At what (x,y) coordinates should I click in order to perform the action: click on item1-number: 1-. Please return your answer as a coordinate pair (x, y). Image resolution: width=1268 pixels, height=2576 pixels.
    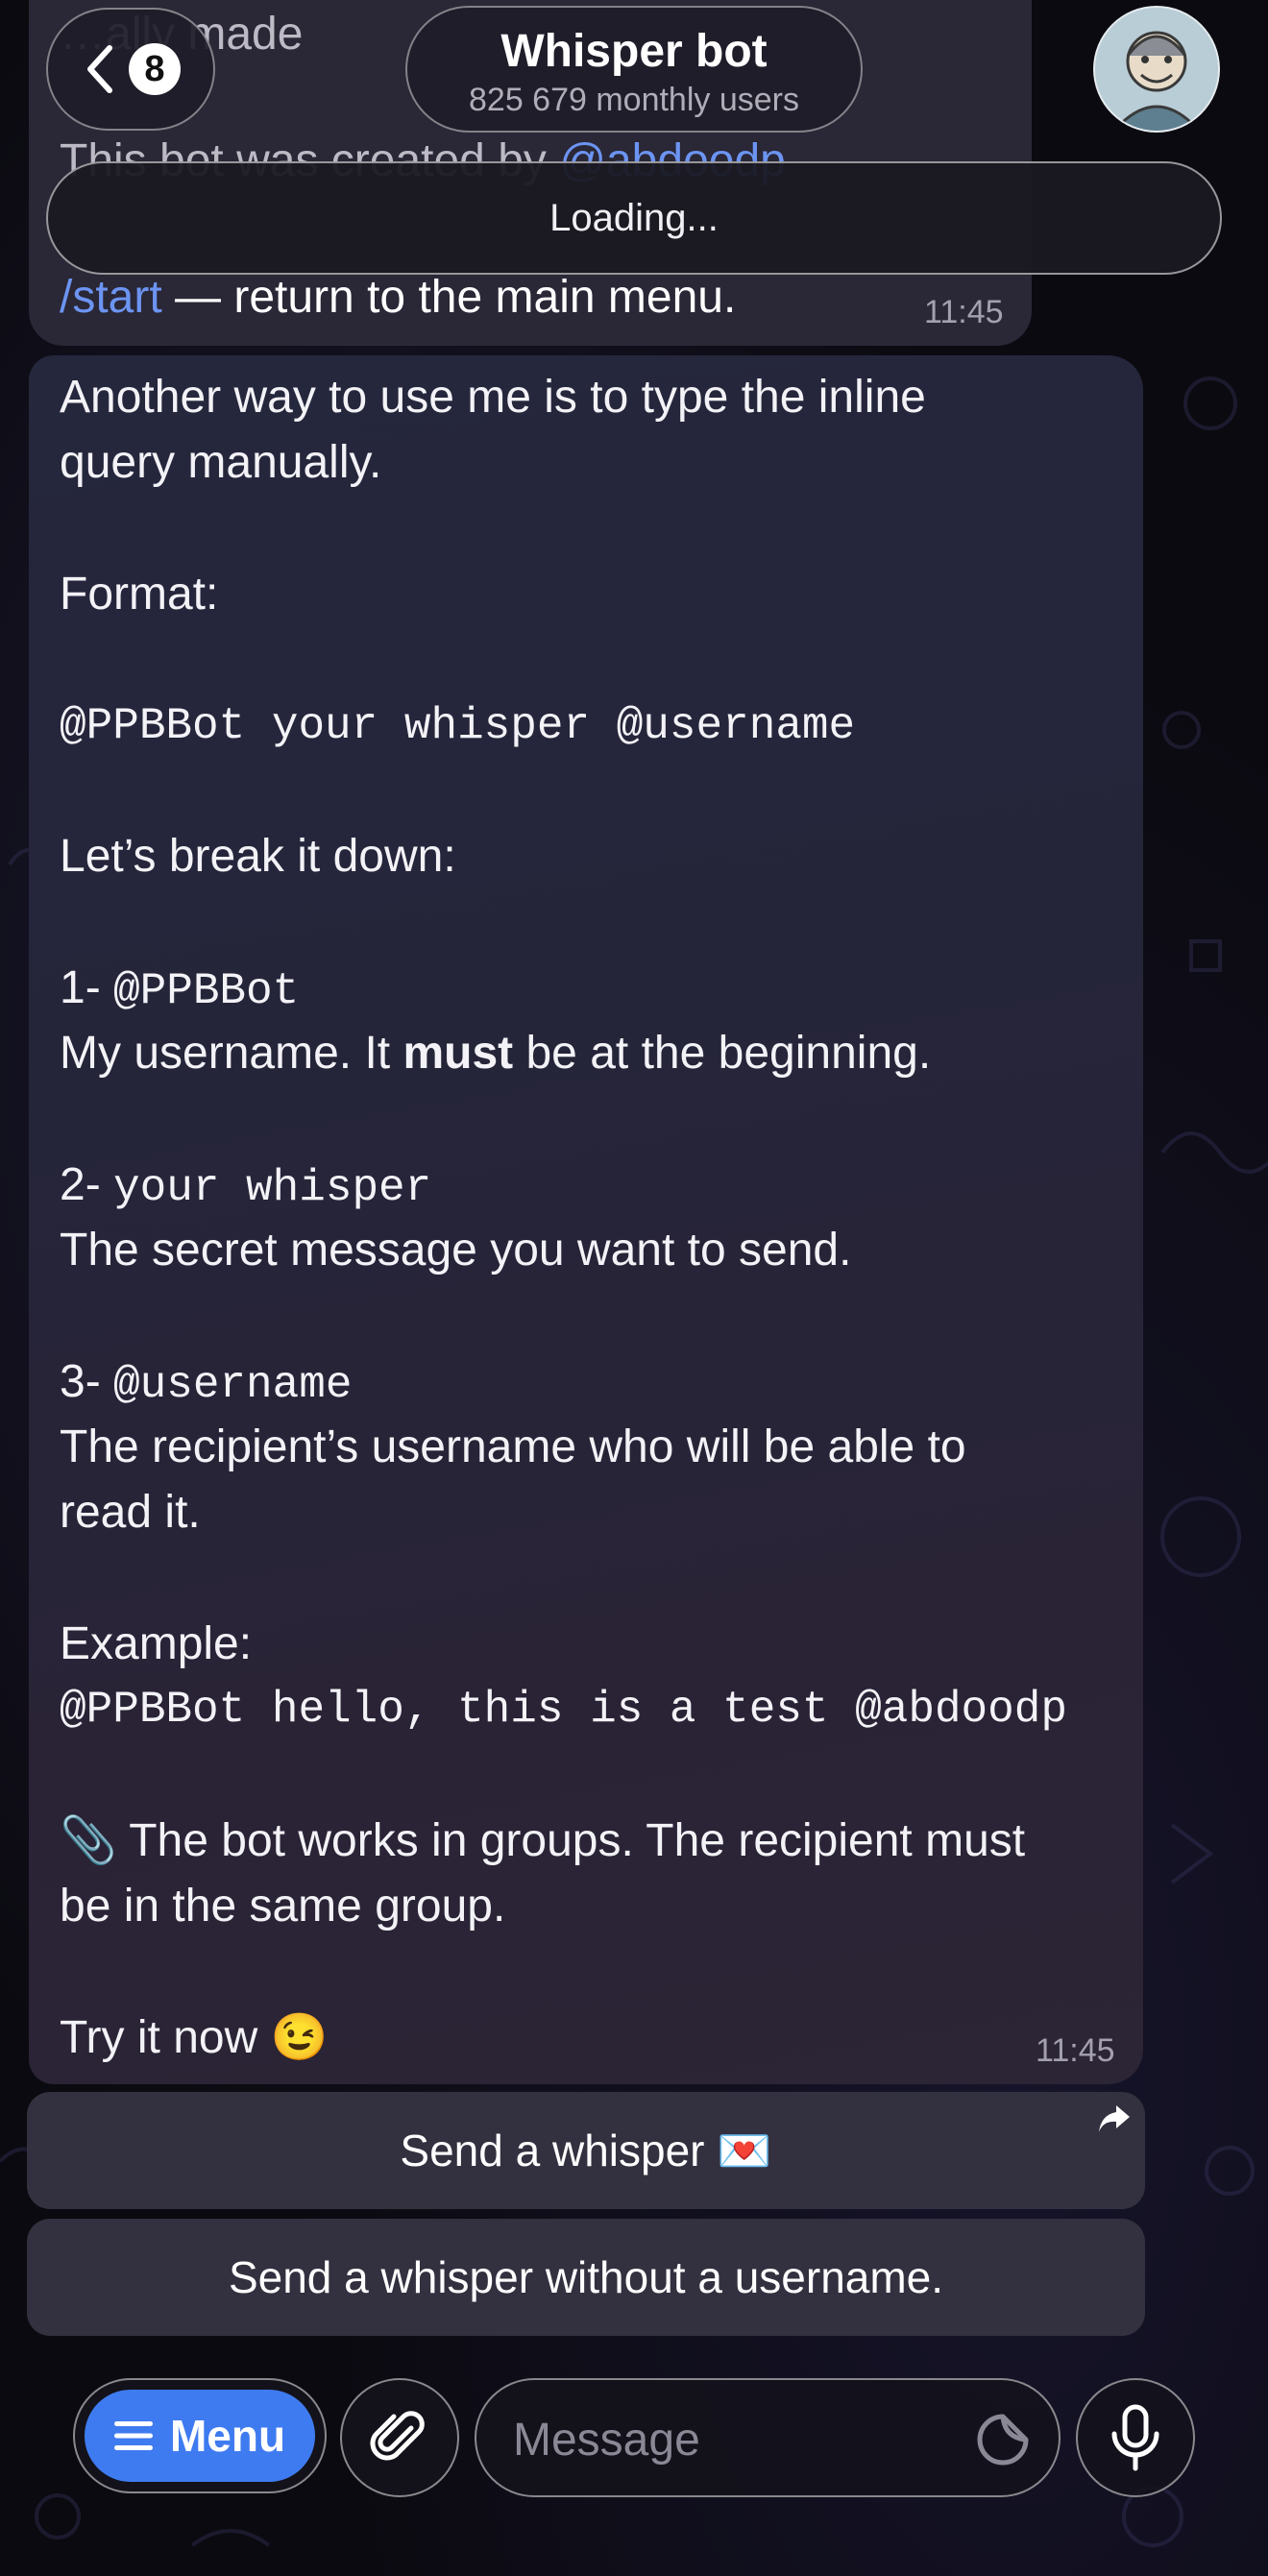
    Looking at the image, I should click on (87, 987).